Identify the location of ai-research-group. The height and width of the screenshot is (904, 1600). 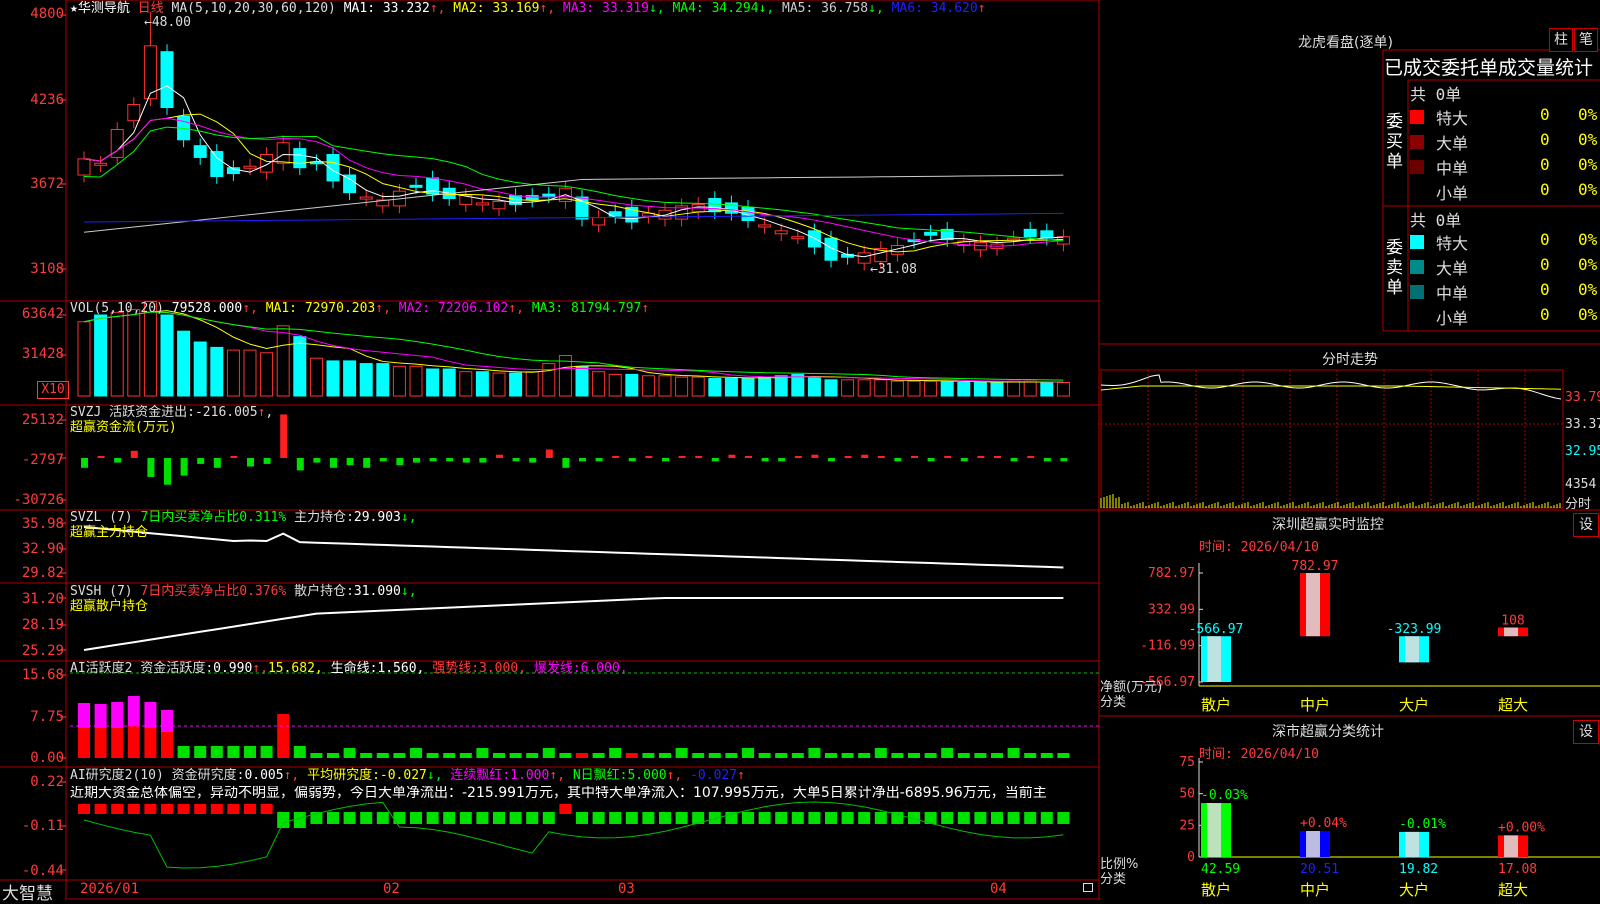
(574, 816).